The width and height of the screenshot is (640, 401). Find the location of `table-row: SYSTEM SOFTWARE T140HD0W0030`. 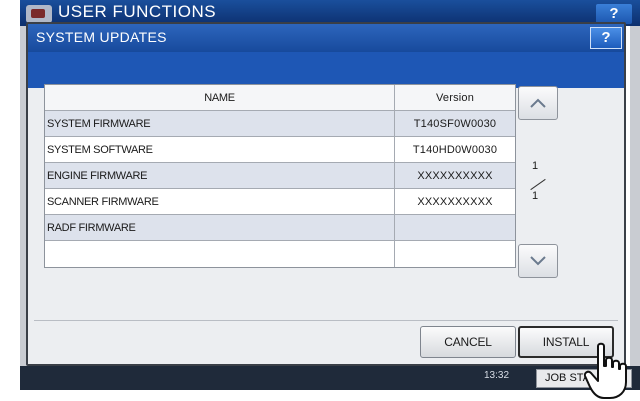

table-row: SYSTEM SOFTWARE T140HD0W0030 is located at coordinates (280, 150).